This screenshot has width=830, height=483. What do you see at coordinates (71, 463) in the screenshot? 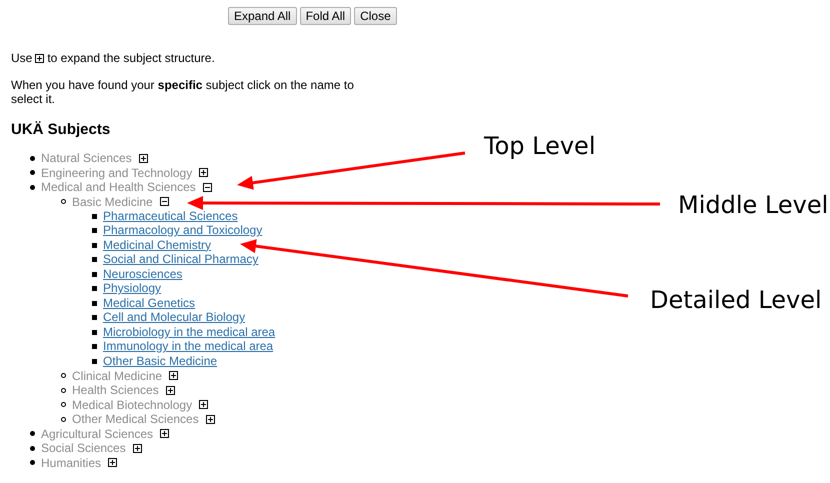
I see `subject-label: Humanities` at bounding box center [71, 463].